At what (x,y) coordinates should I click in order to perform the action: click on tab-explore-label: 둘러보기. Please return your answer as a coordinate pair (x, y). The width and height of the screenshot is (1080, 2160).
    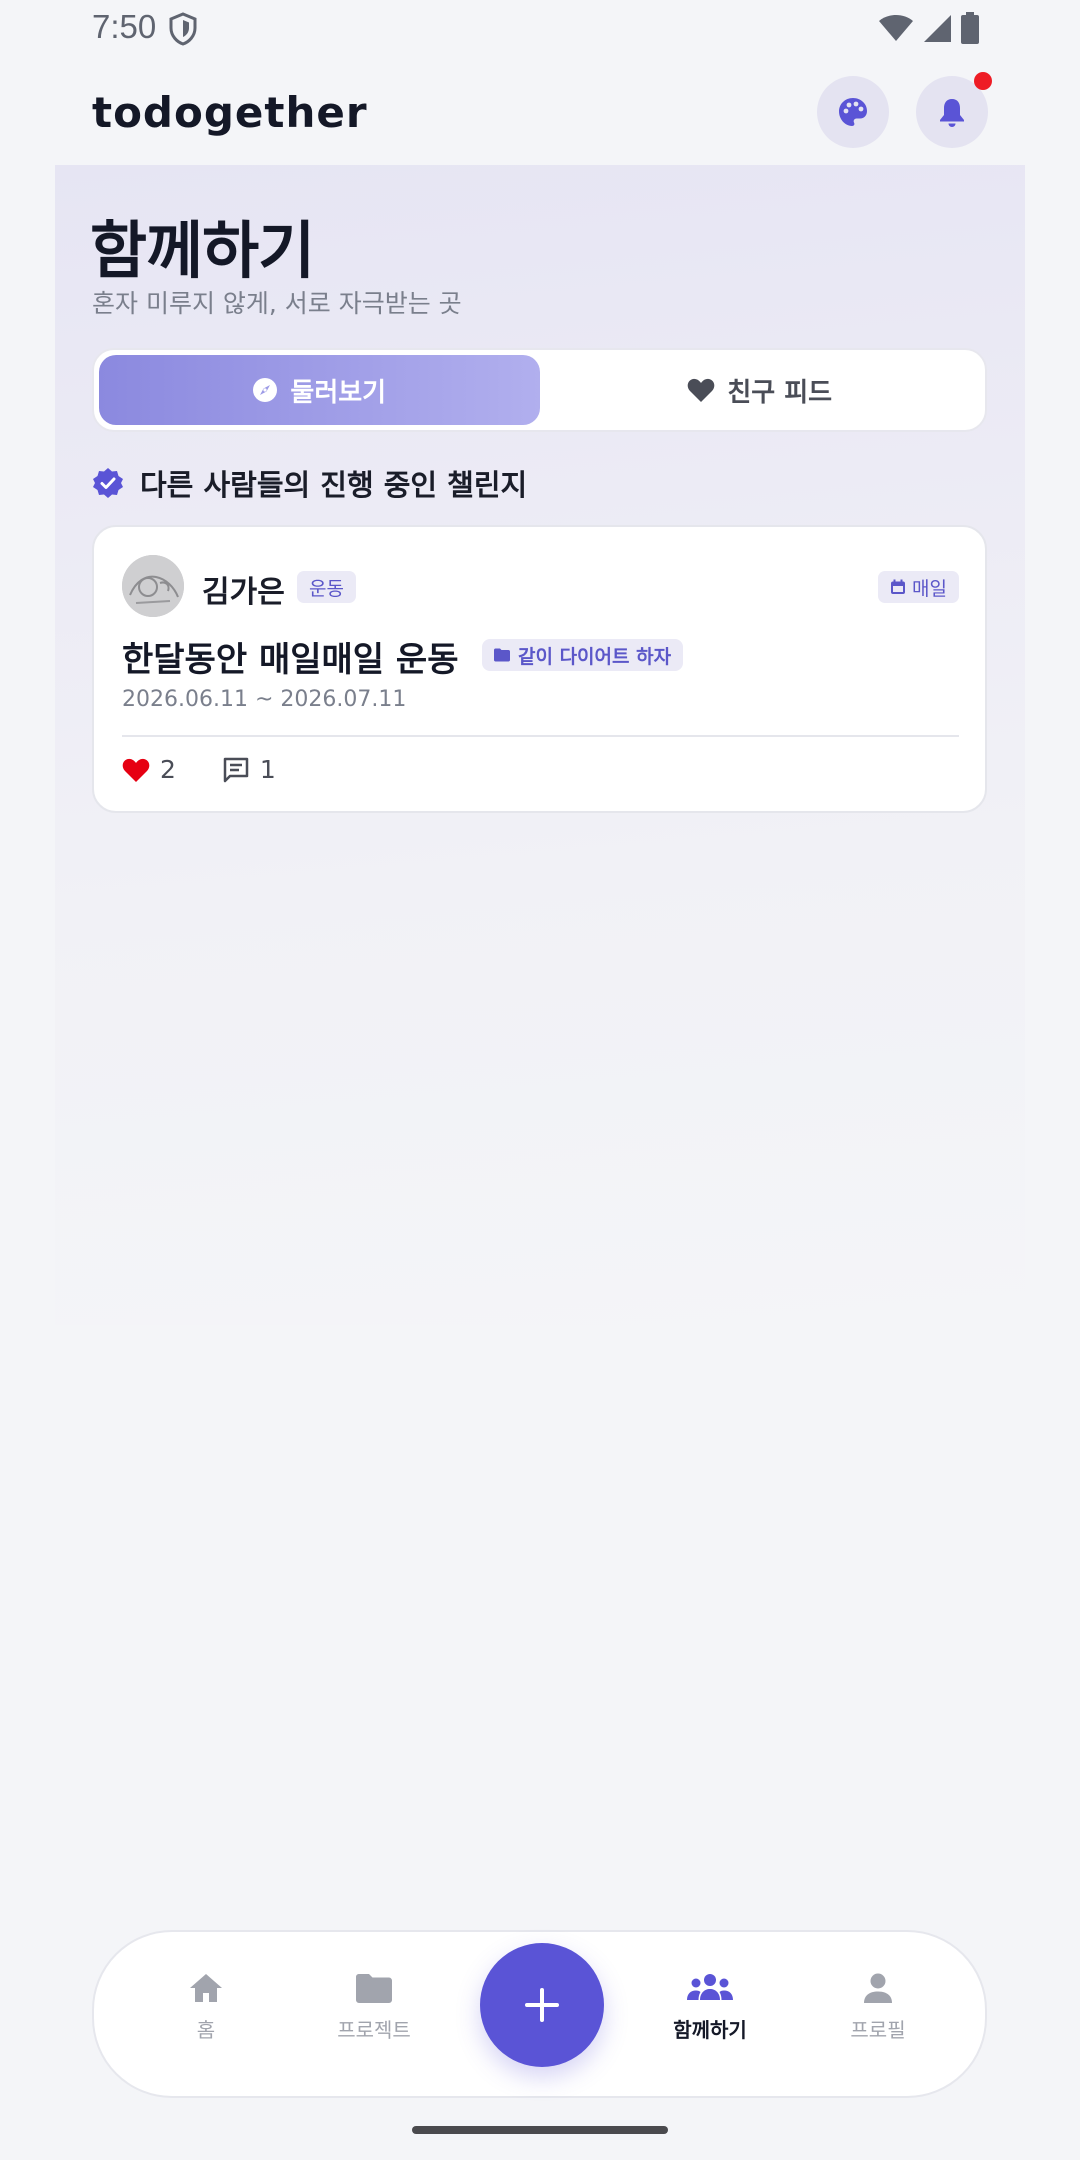
    Looking at the image, I should click on (338, 392).